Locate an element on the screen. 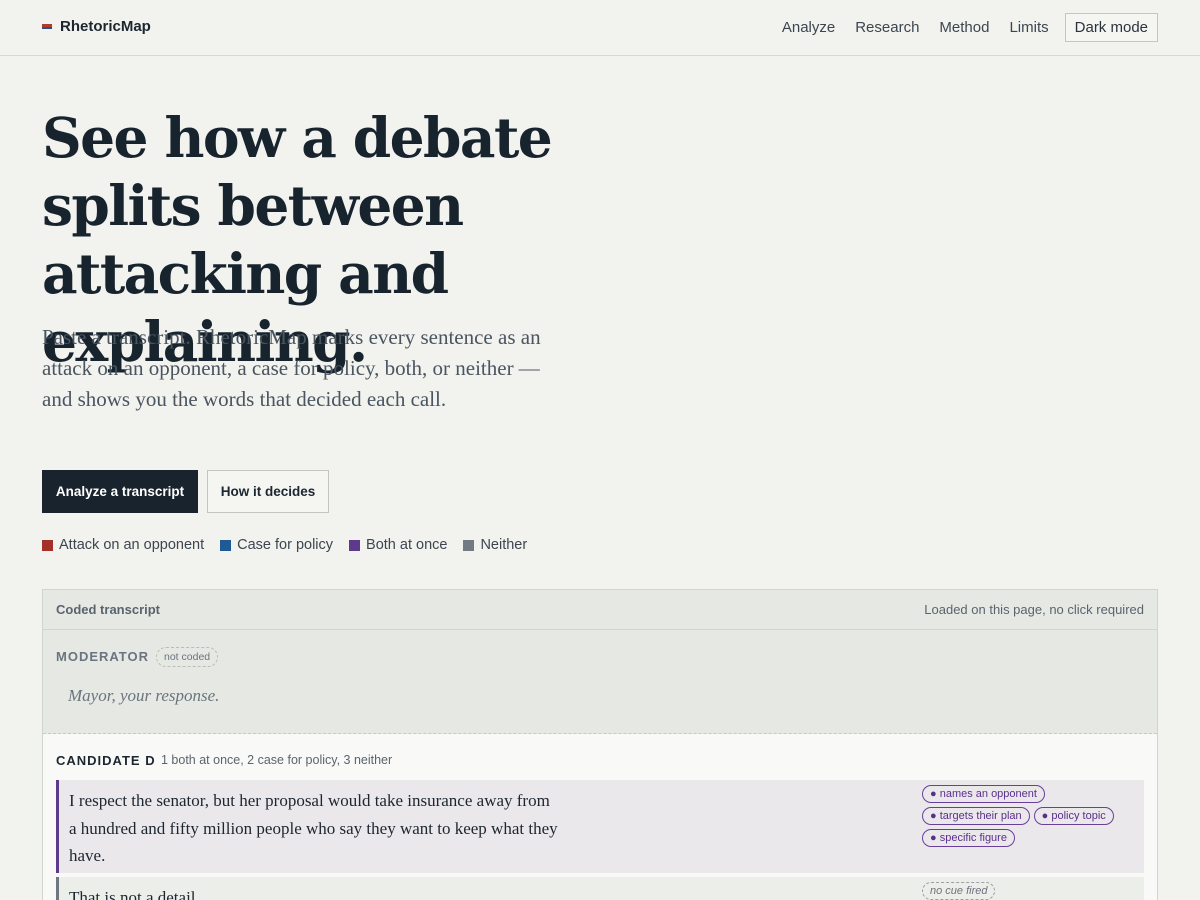 The height and width of the screenshot is (900, 1200). nav-link-analyze: Analyze is located at coordinates (808, 27).